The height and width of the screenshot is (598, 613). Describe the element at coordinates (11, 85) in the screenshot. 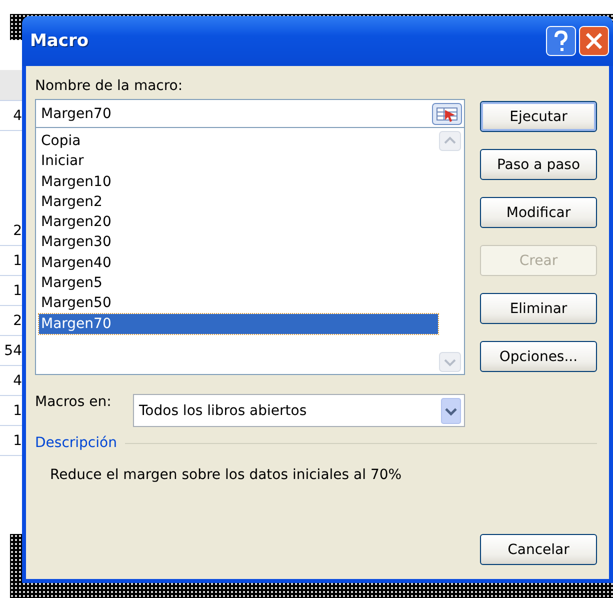

I see `sheet-header-cell` at that location.